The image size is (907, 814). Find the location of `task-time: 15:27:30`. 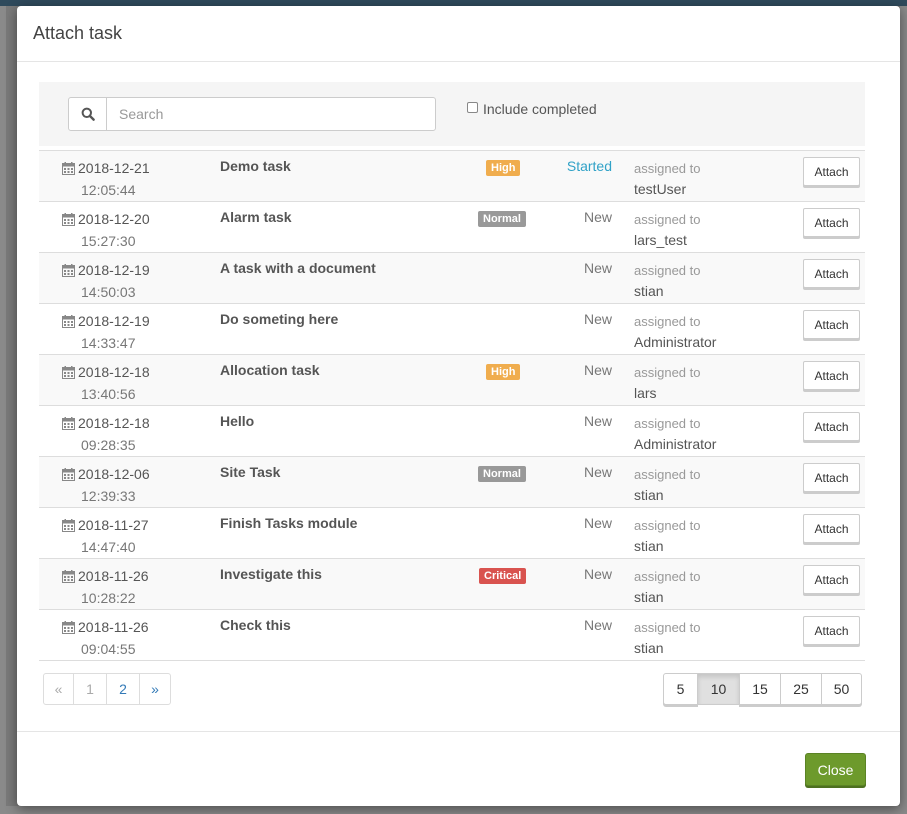

task-time: 15:27:30 is located at coordinates (108, 241).